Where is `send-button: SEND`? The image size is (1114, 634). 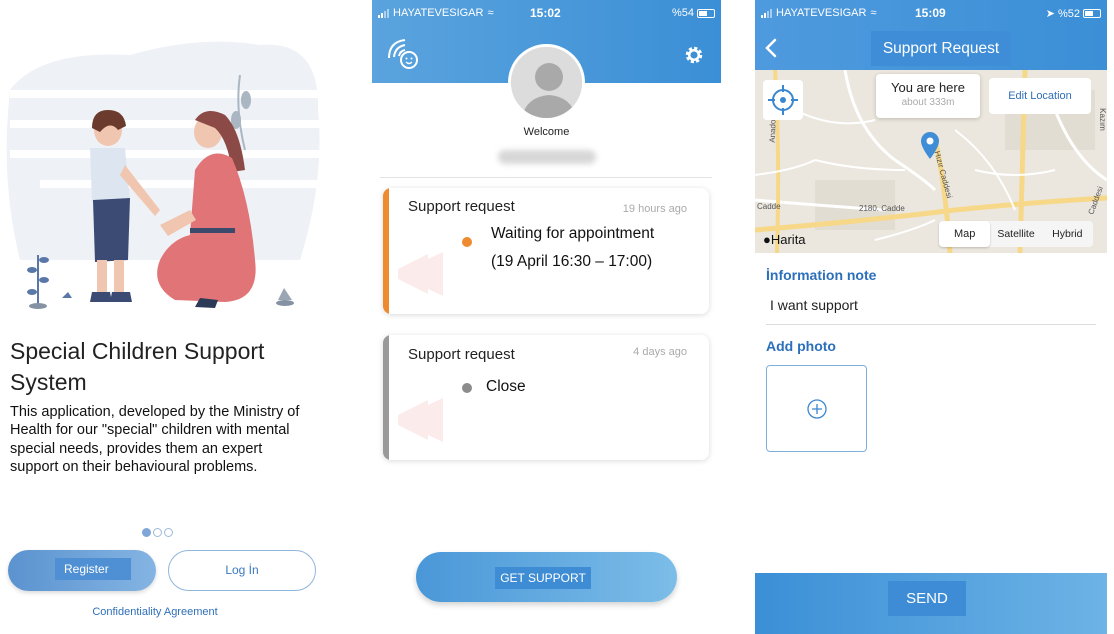 send-button: SEND is located at coordinates (931, 603).